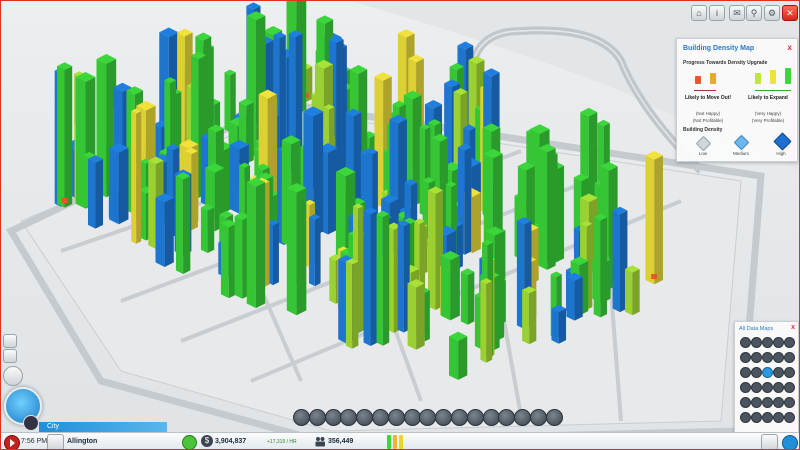 Image resolution: width=800 pixels, height=450 pixels. I want to click on map-2-map-icon, so click(745, 417).